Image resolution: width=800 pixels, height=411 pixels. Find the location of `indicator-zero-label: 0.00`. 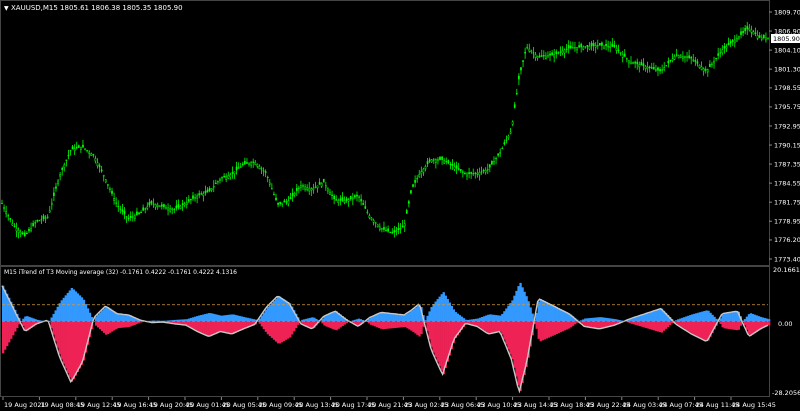

indicator-zero-label: 0.00 is located at coordinates (785, 324).